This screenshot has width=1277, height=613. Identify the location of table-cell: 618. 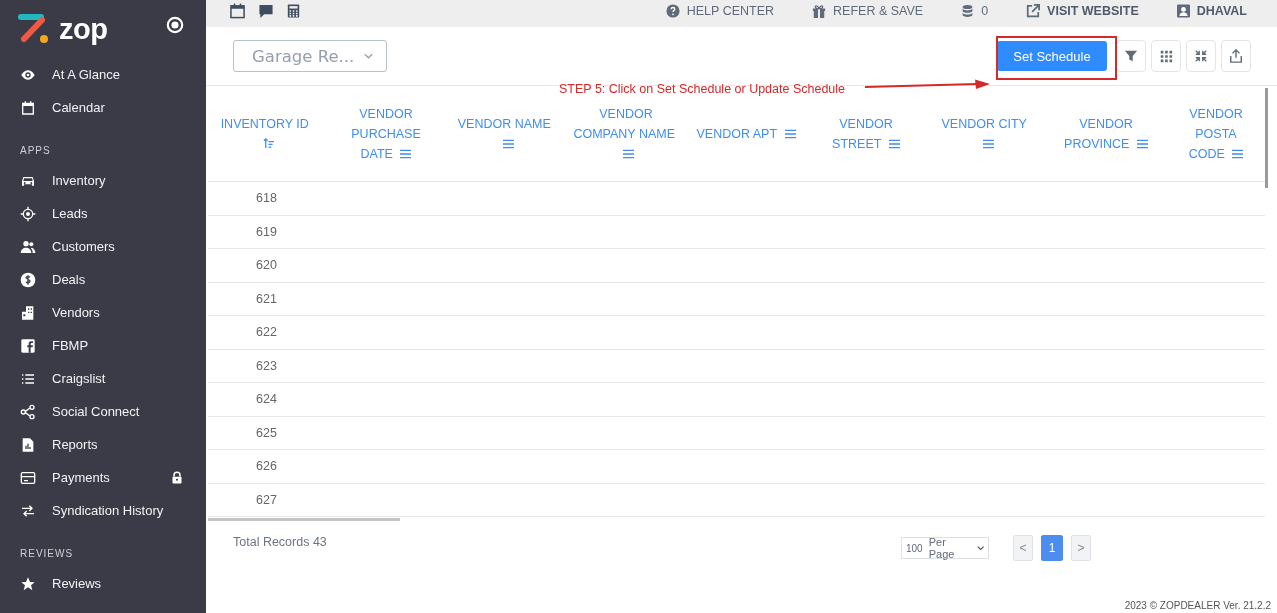
(266, 198).